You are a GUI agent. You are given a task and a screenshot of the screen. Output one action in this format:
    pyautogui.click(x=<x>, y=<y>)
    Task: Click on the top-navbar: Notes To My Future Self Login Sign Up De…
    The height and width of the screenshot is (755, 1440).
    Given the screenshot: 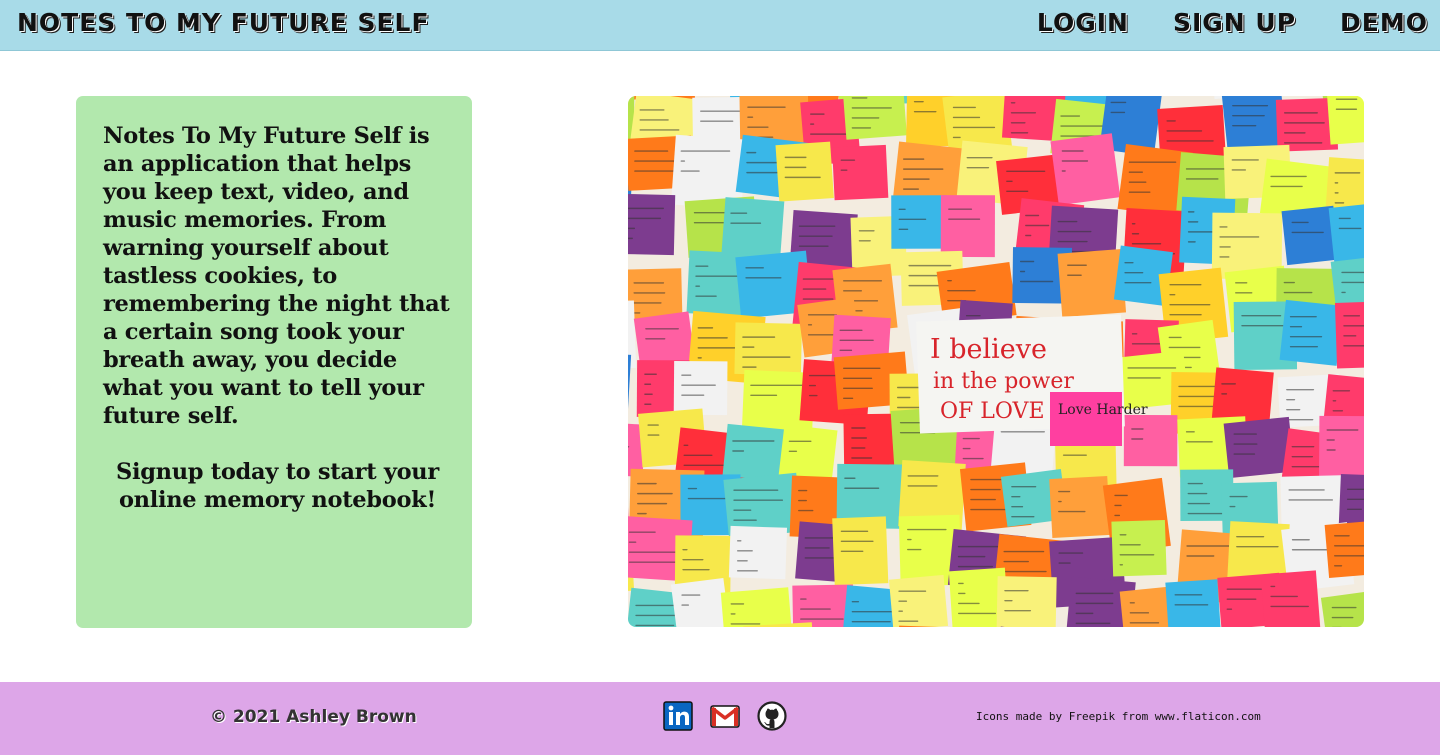 What is the action you would take?
    pyautogui.click(x=720, y=25)
    